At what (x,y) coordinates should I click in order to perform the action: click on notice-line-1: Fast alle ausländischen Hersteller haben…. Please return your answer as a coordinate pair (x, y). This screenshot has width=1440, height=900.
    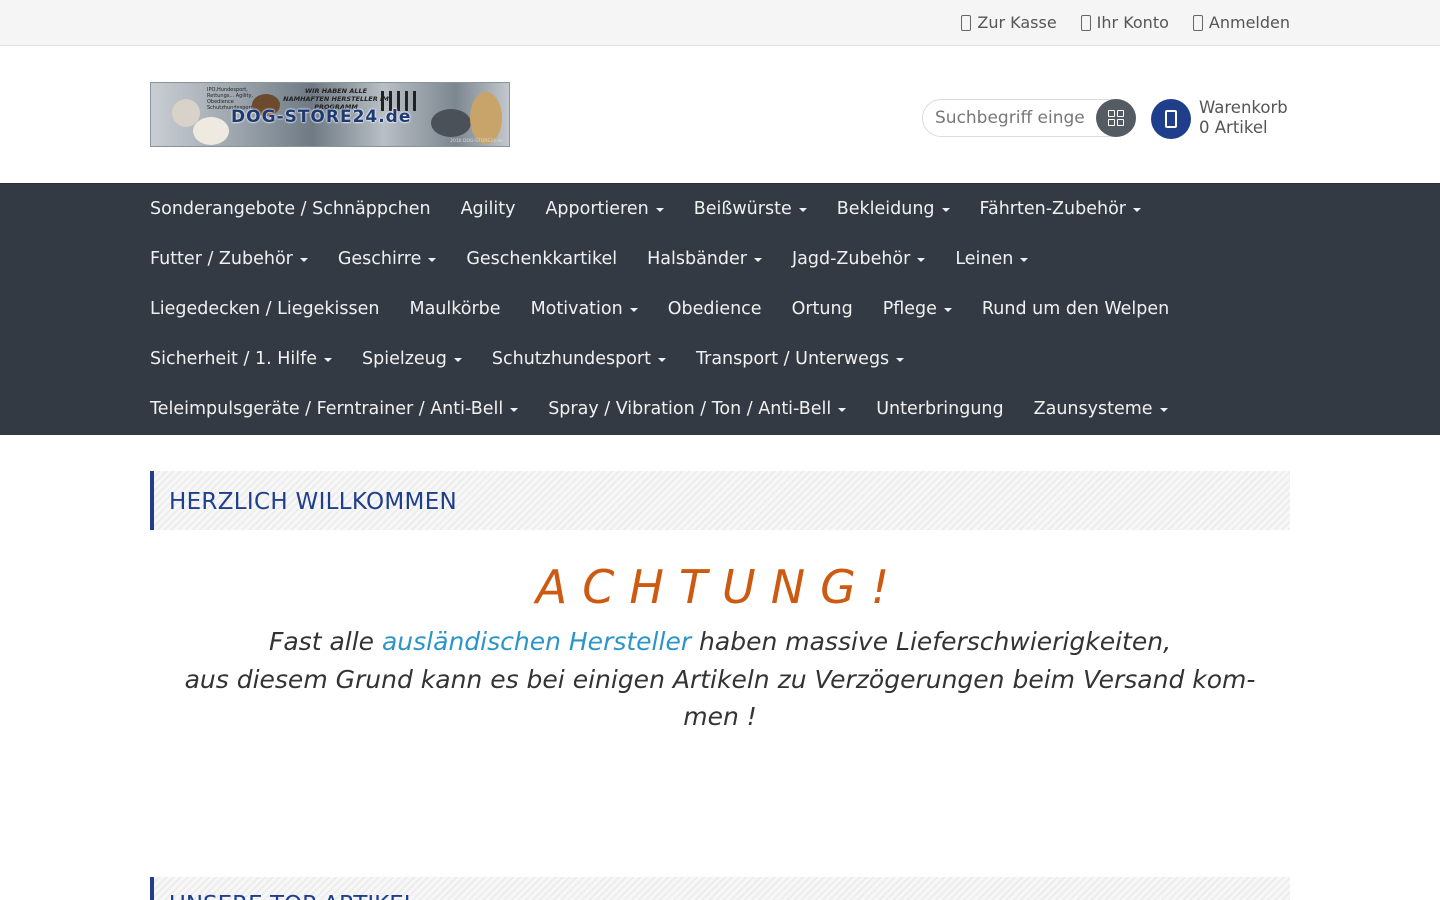
    Looking at the image, I should click on (720, 642).